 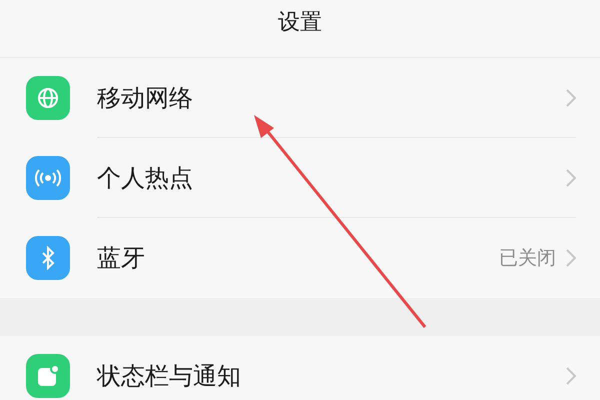 I want to click on hotspot-icon, so click(x=48, y=178).